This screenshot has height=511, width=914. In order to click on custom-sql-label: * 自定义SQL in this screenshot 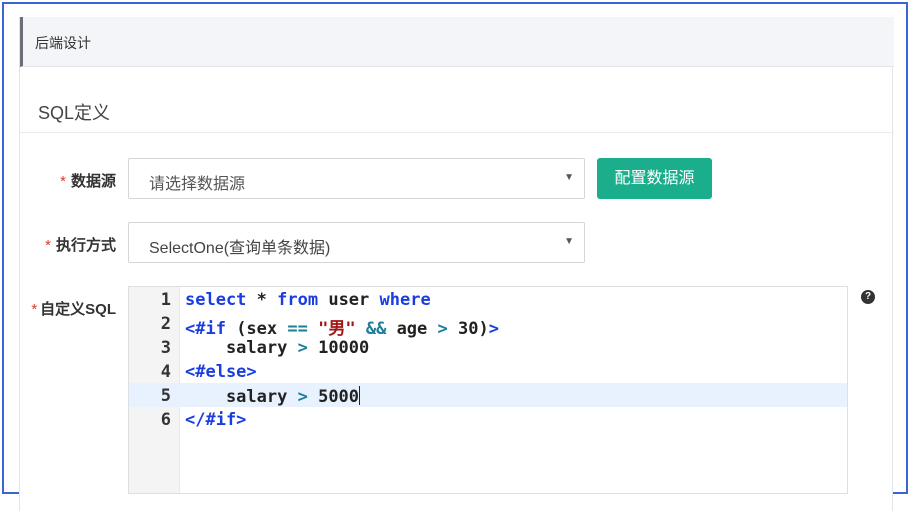, I will do `click(69, 308)`.